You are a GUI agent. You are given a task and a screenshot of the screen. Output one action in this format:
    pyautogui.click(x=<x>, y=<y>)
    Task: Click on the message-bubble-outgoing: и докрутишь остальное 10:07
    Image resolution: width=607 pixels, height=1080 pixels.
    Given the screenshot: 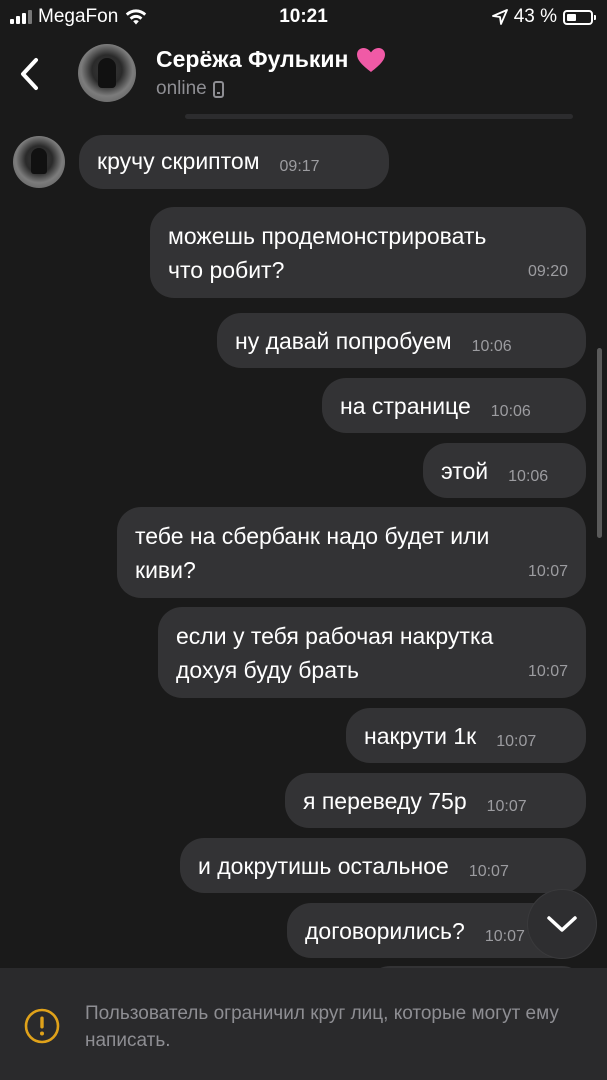 What is the action you would take?
    pyautogui.click(x=383, y=865)
    